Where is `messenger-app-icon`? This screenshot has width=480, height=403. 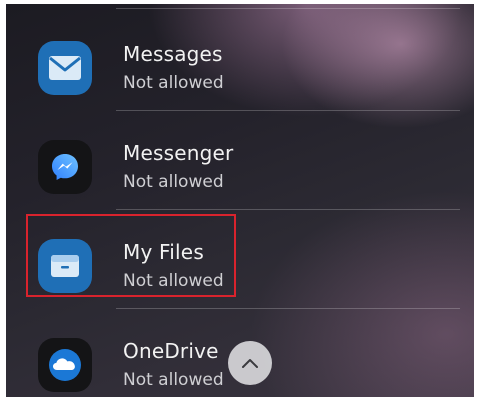
messenger-app-icon is located at coordinates (65, 167).